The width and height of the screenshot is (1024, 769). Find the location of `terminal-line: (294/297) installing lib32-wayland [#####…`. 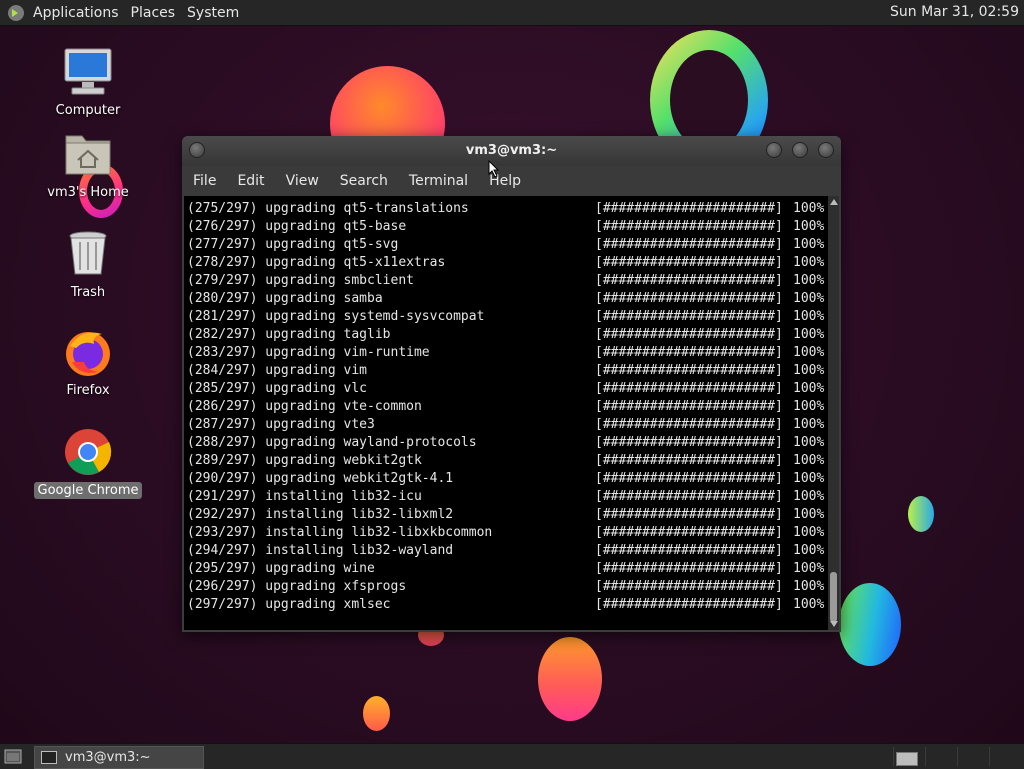

terminal-line: (294/297) installing lib32-wayland [#####… is located at coordinates (505, 551).